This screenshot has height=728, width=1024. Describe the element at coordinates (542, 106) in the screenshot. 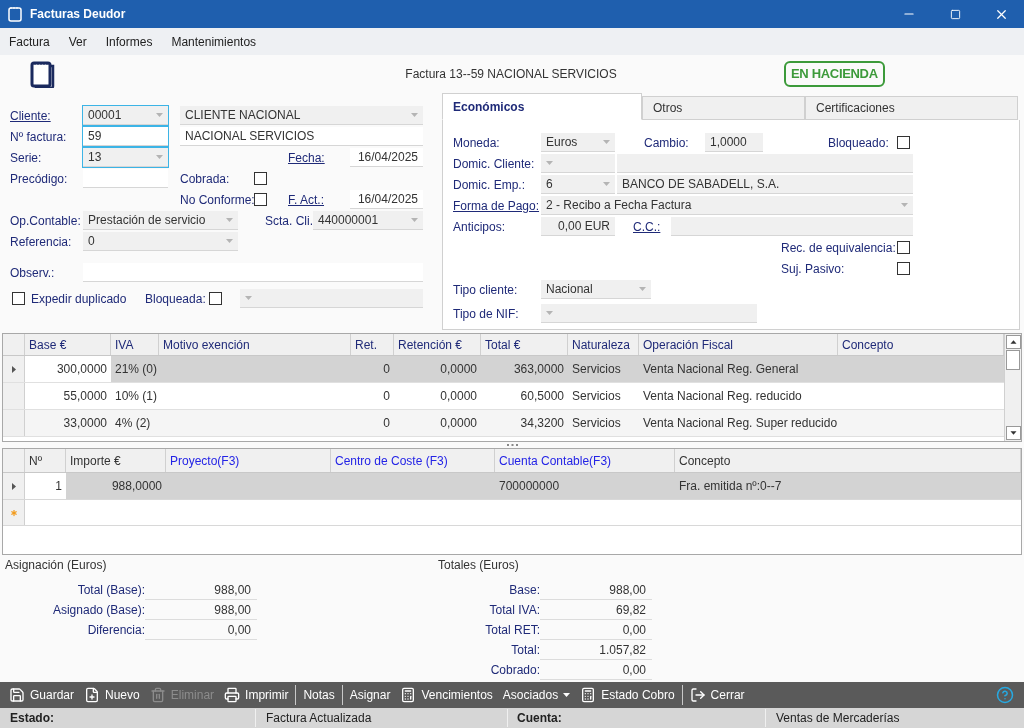

I see `tab: Económicos` at that location.